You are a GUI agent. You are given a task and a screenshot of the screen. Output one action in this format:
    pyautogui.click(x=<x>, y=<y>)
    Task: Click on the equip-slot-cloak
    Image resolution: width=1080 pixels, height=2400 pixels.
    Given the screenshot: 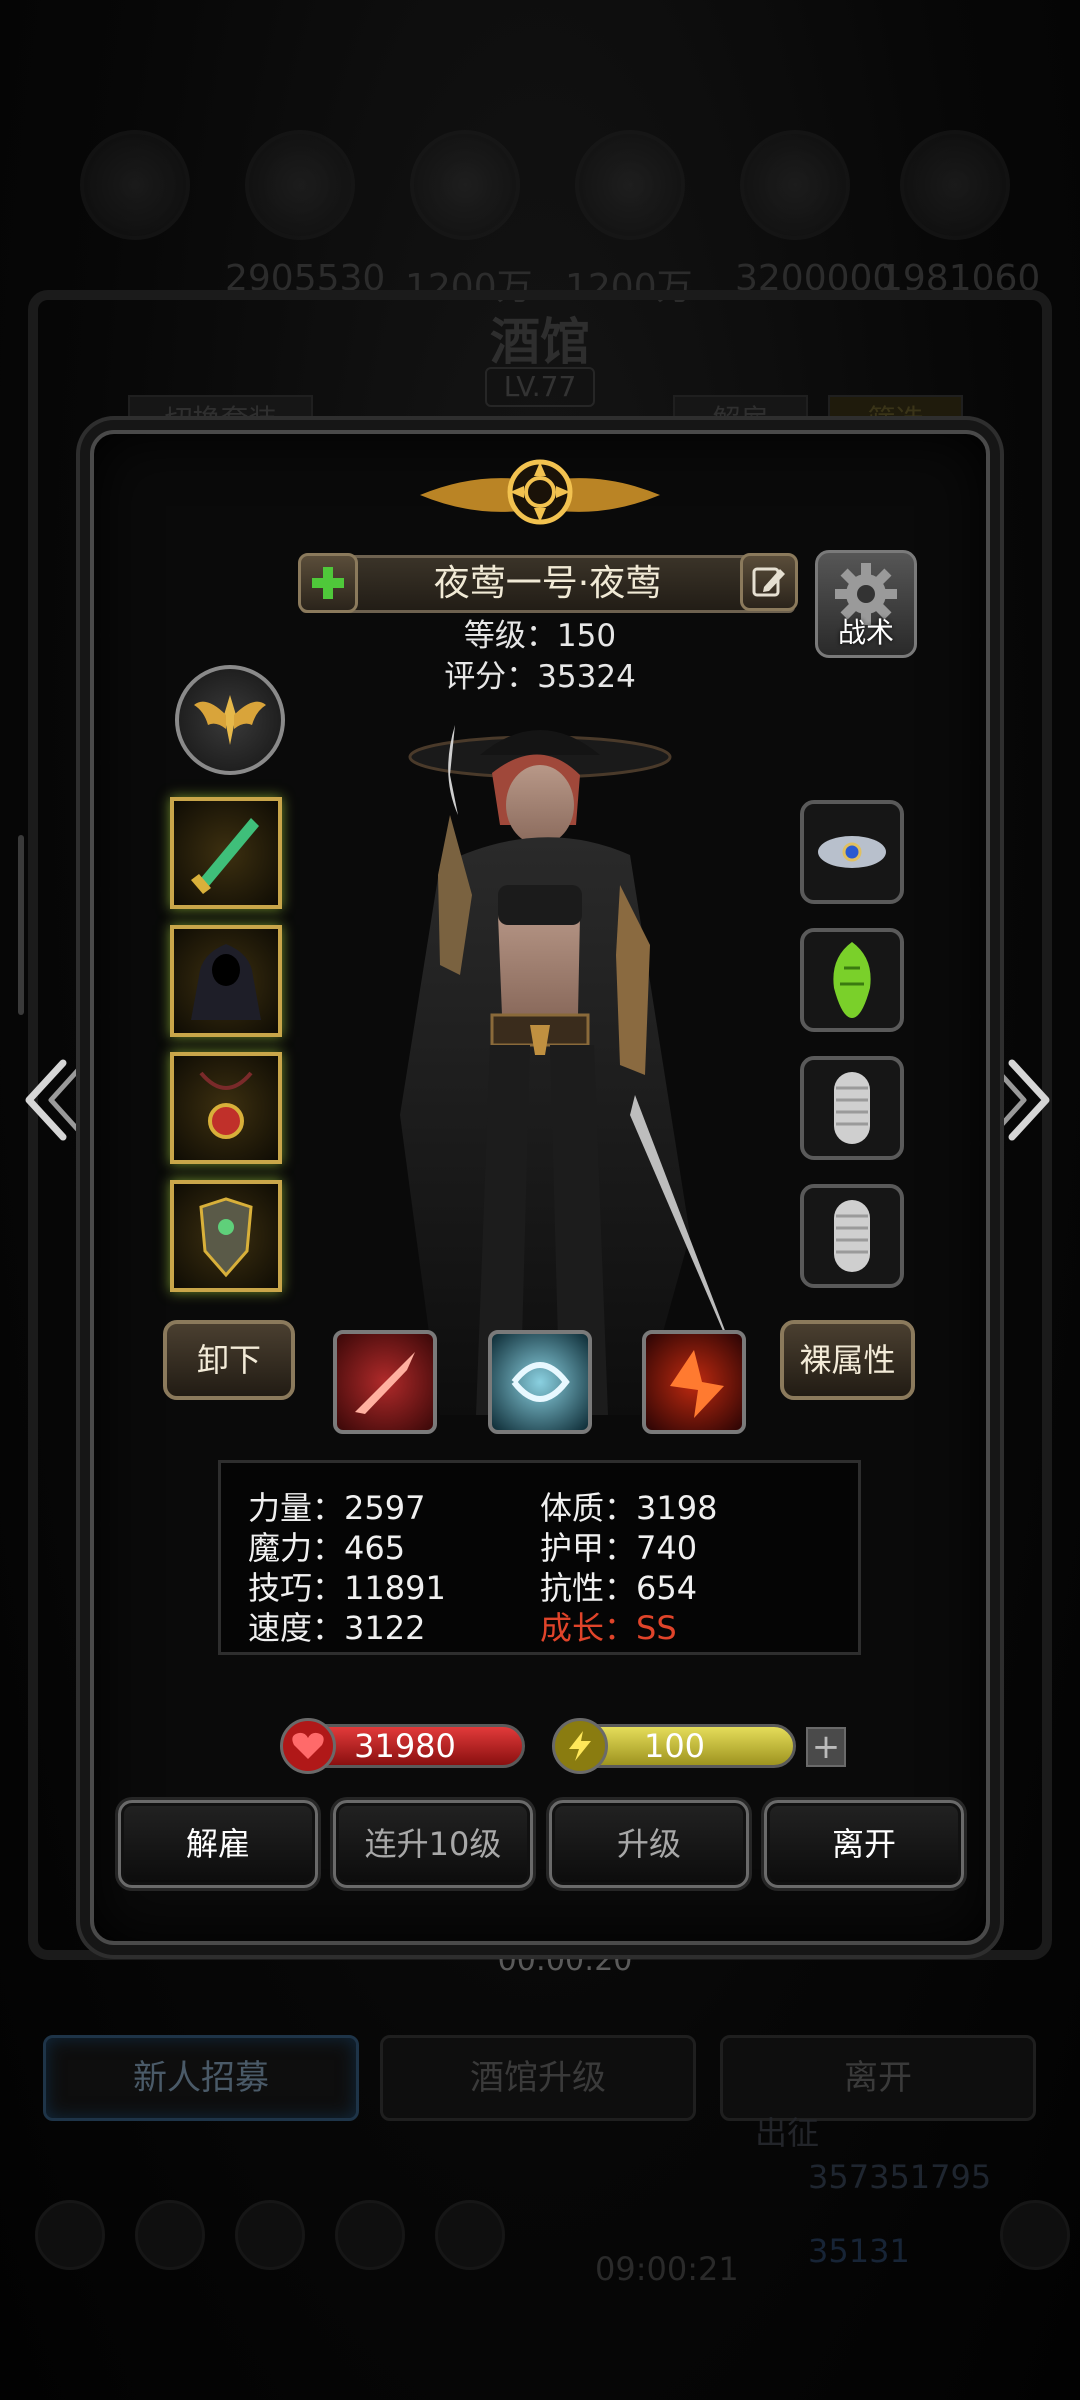 What is the action you would take?
    pyautogui.click(x=226, y=981)
    